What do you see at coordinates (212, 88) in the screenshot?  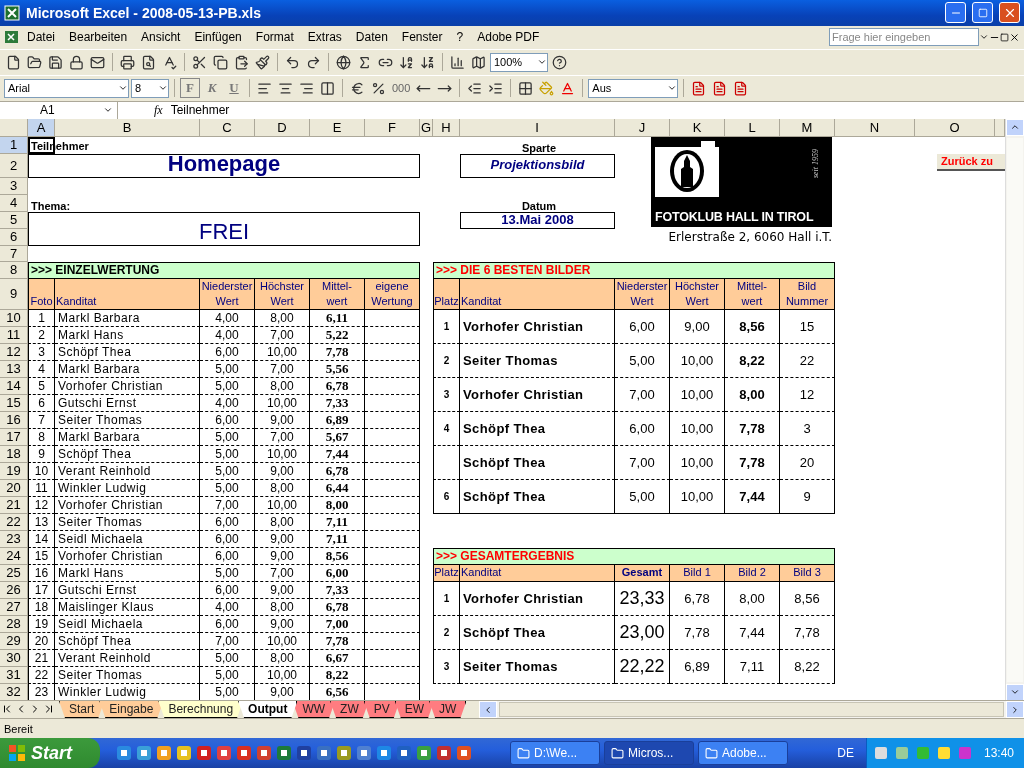 I see `italic-button: K` at bounding box center [212, 88].